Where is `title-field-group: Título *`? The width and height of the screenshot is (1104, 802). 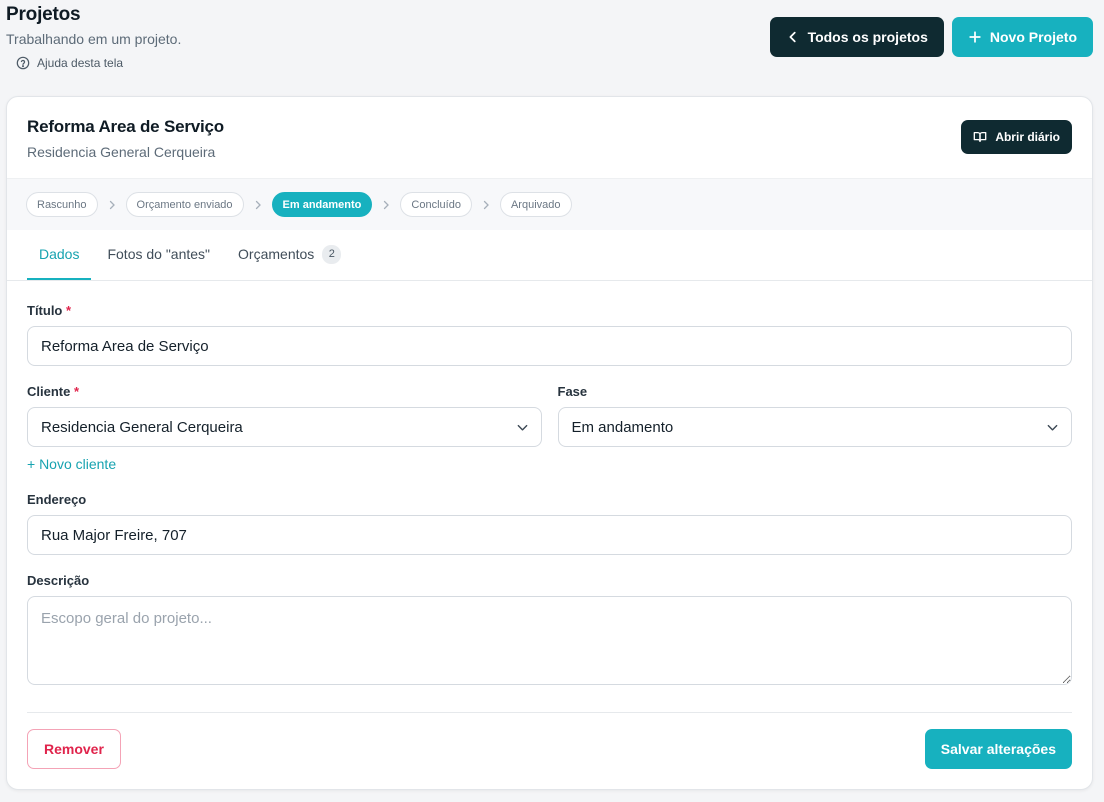 title-field-group: Título * is located at coordinates (549, 334).